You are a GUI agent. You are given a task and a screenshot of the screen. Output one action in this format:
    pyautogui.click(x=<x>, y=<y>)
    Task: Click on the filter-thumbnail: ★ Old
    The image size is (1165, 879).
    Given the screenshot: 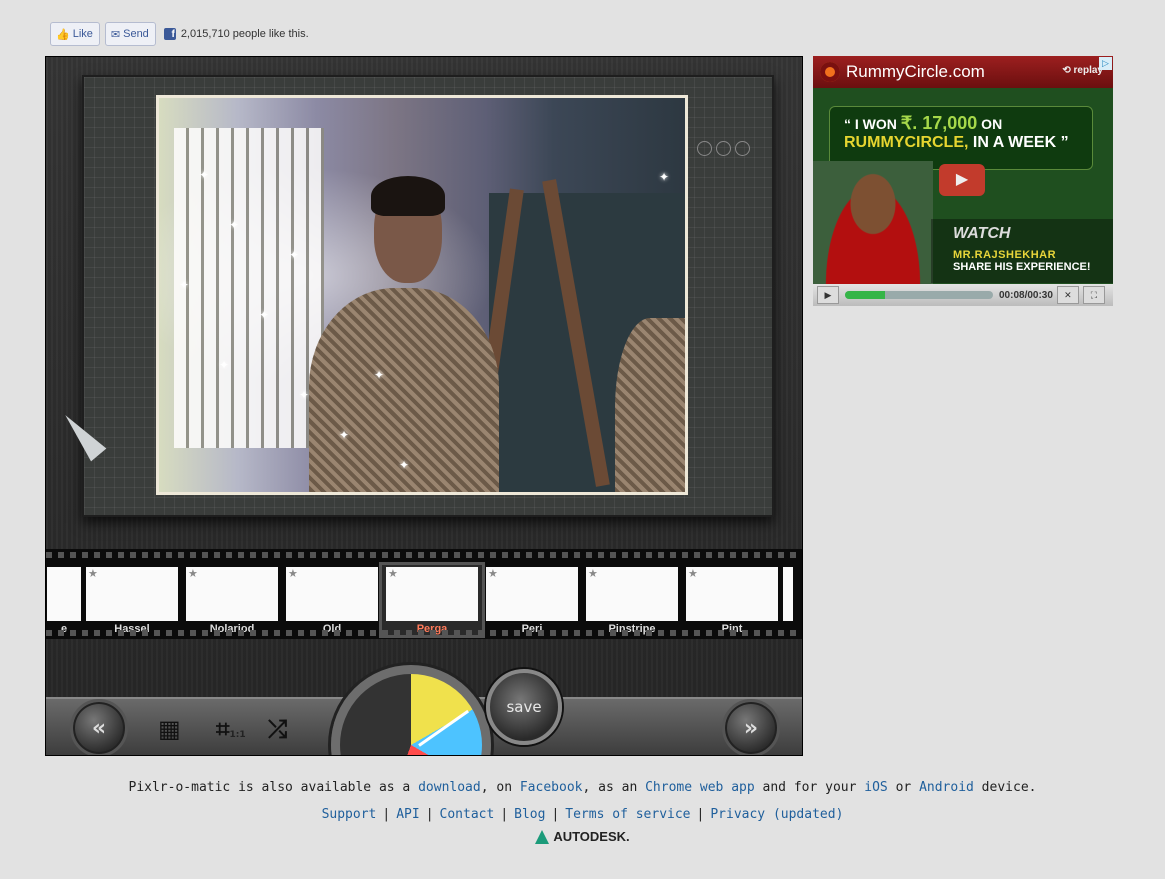 What is the action you would take?
    pyautogui.click(x=332, y=600)
    